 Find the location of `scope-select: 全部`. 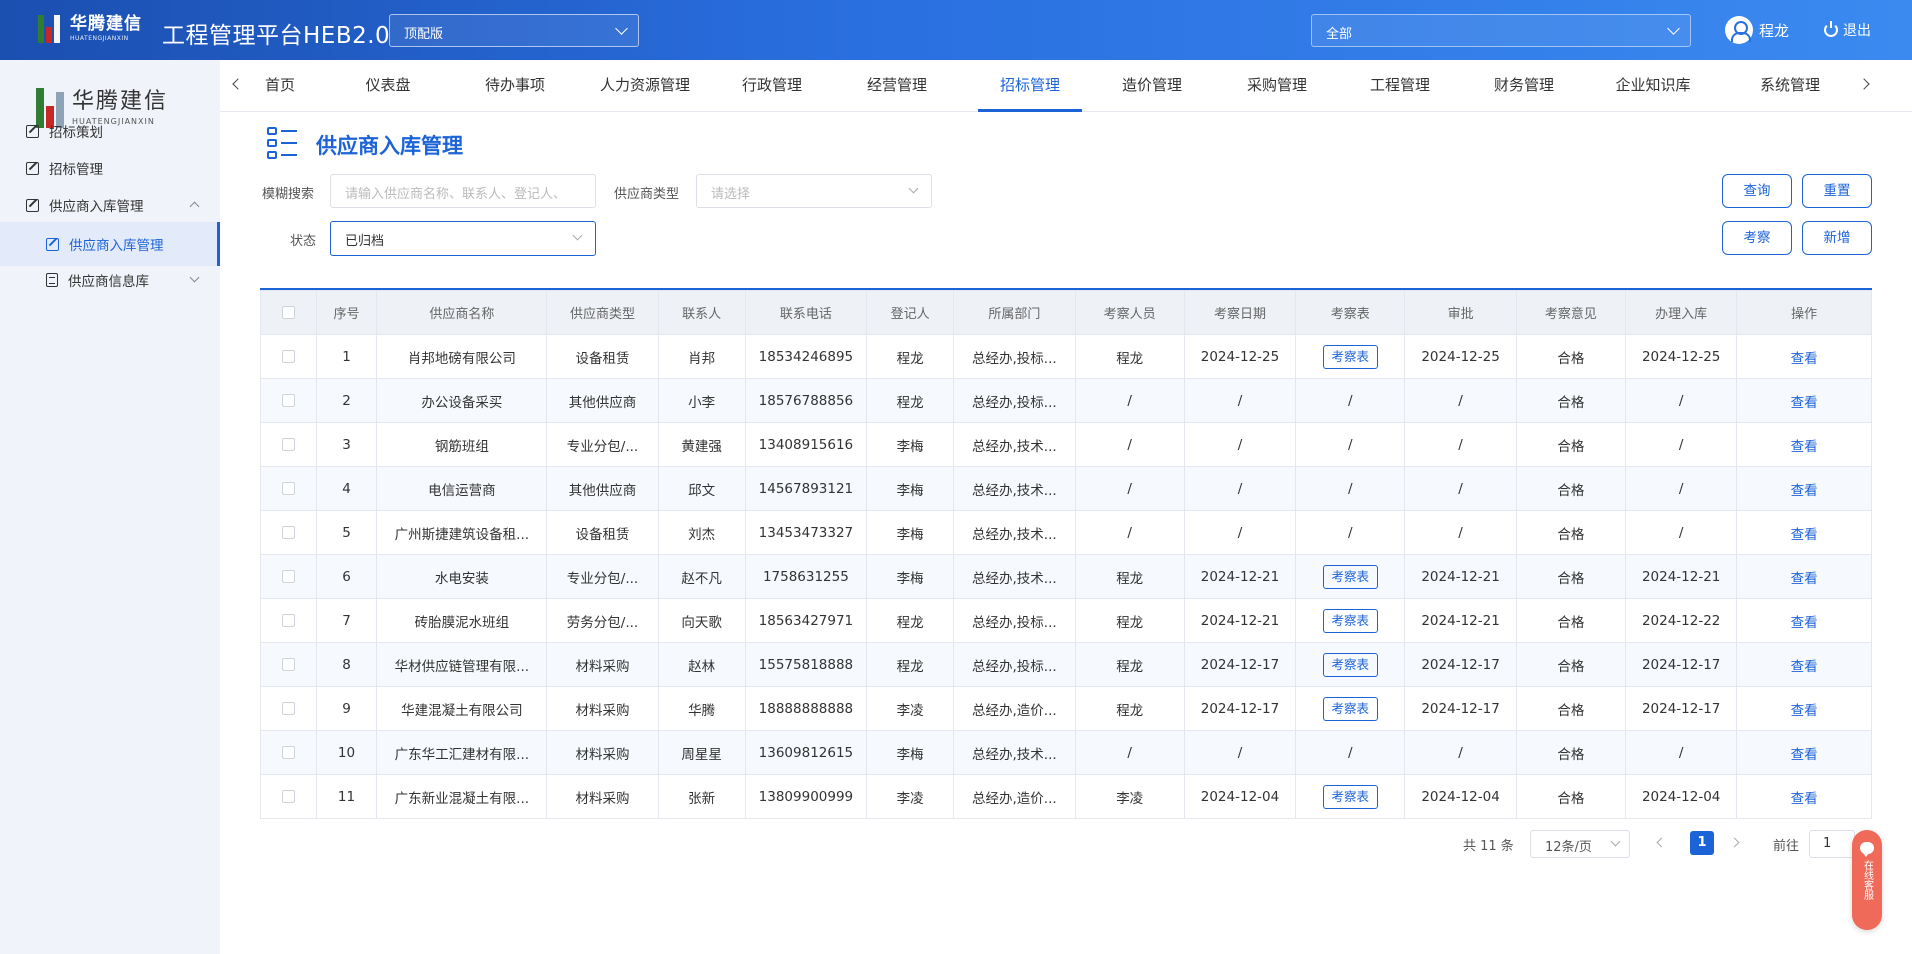

scope-select: 全部 is located at coordinates (1501, 30).